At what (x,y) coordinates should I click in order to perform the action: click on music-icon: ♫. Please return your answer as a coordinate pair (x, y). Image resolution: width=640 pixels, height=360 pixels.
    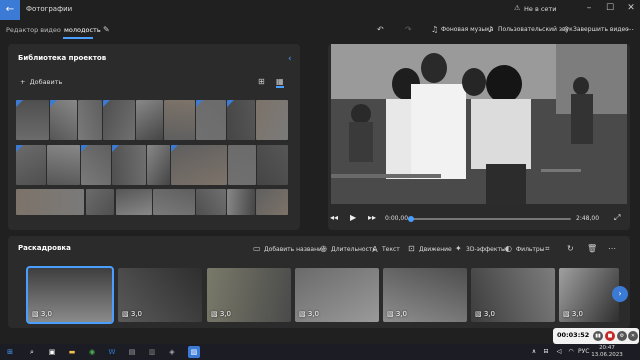
    Looking at the image, I should click on (434, 29).